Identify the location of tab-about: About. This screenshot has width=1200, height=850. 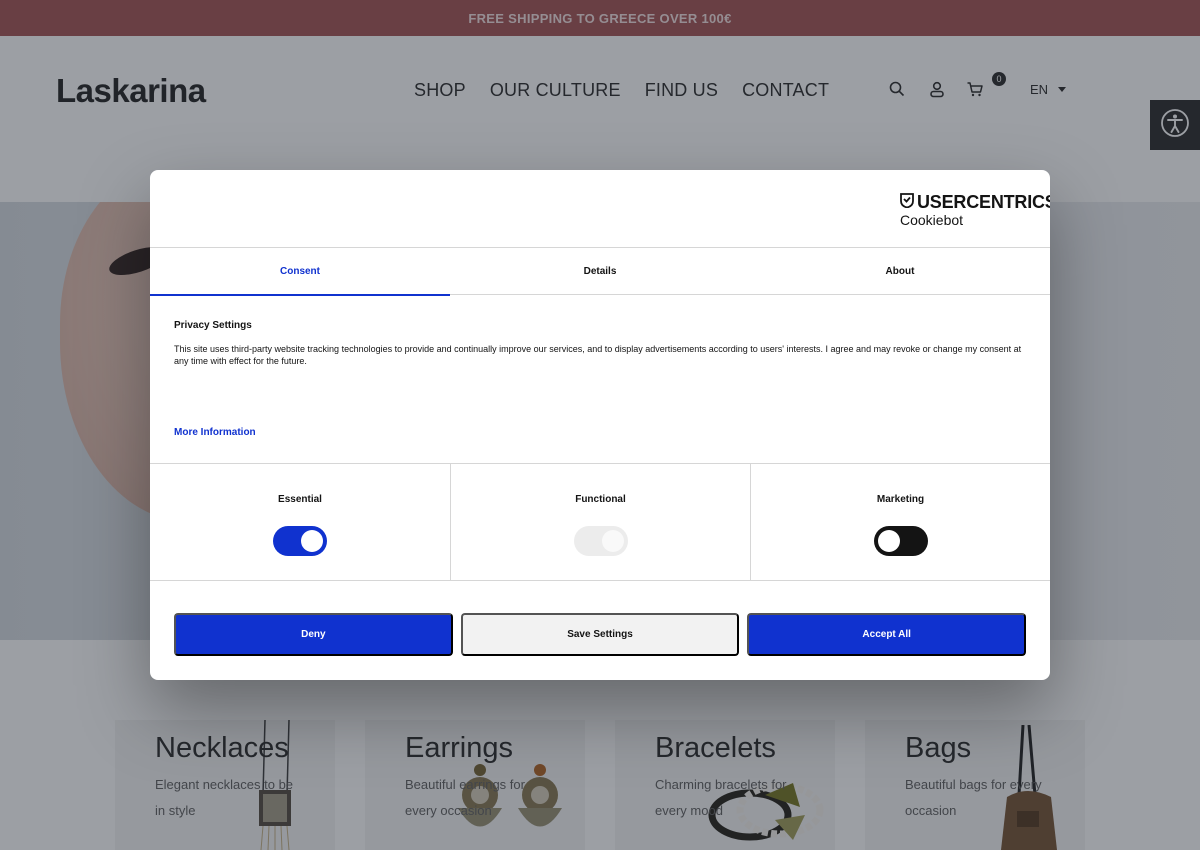
(900, 271).